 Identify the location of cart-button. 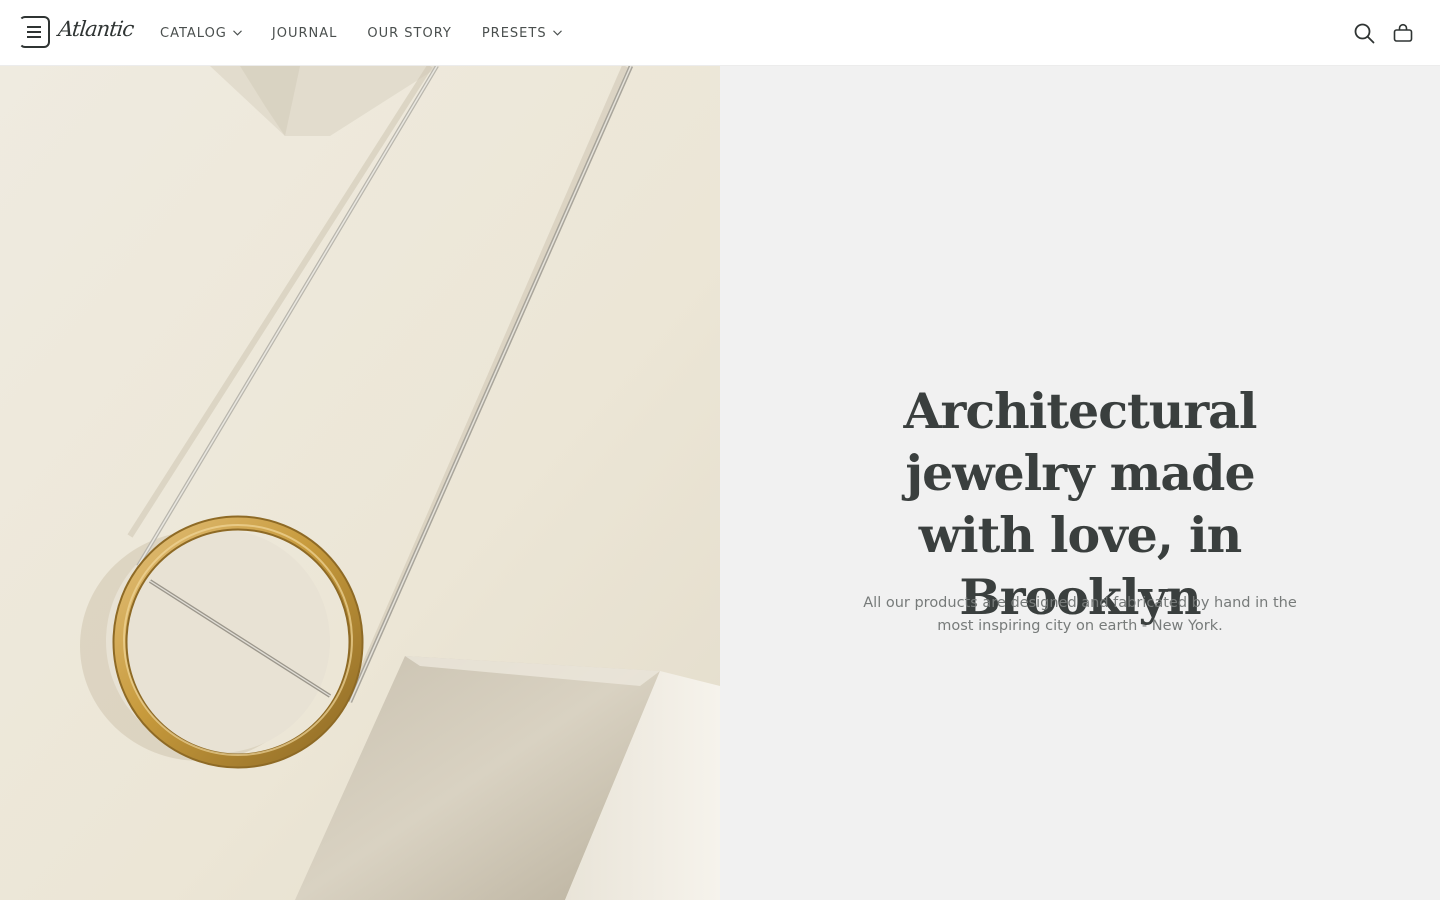
(1403, 33).